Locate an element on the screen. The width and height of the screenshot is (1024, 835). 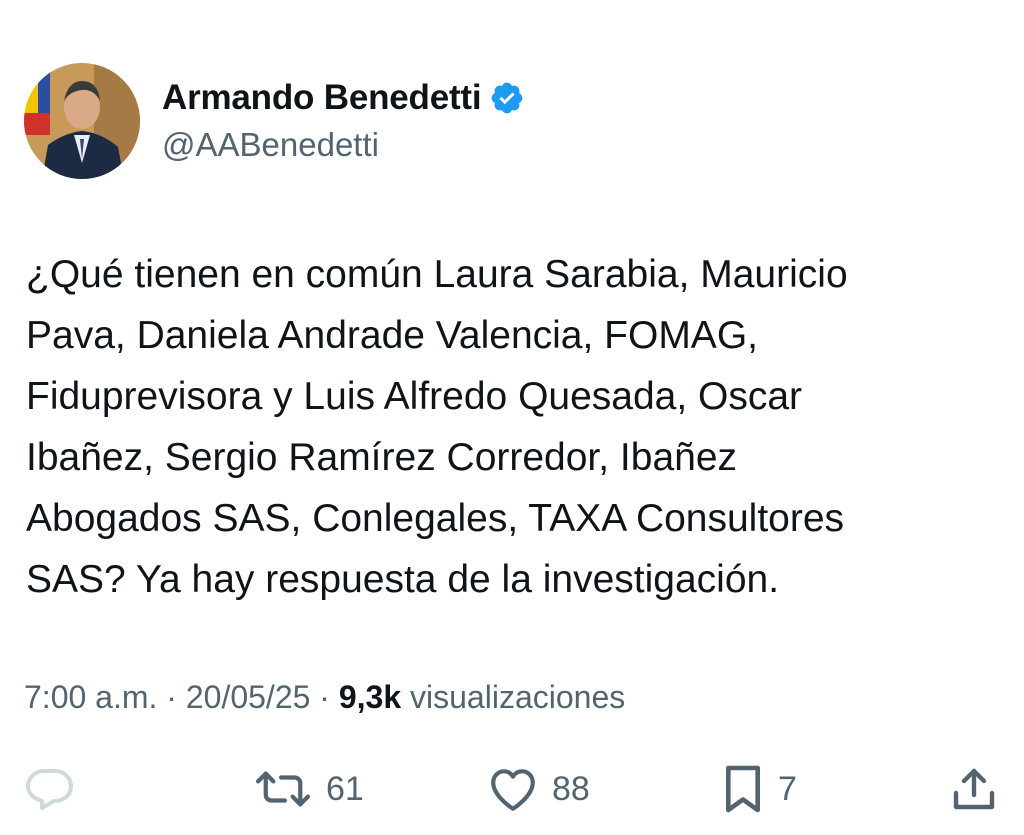
reply-button is located at coordinates (50, 789).